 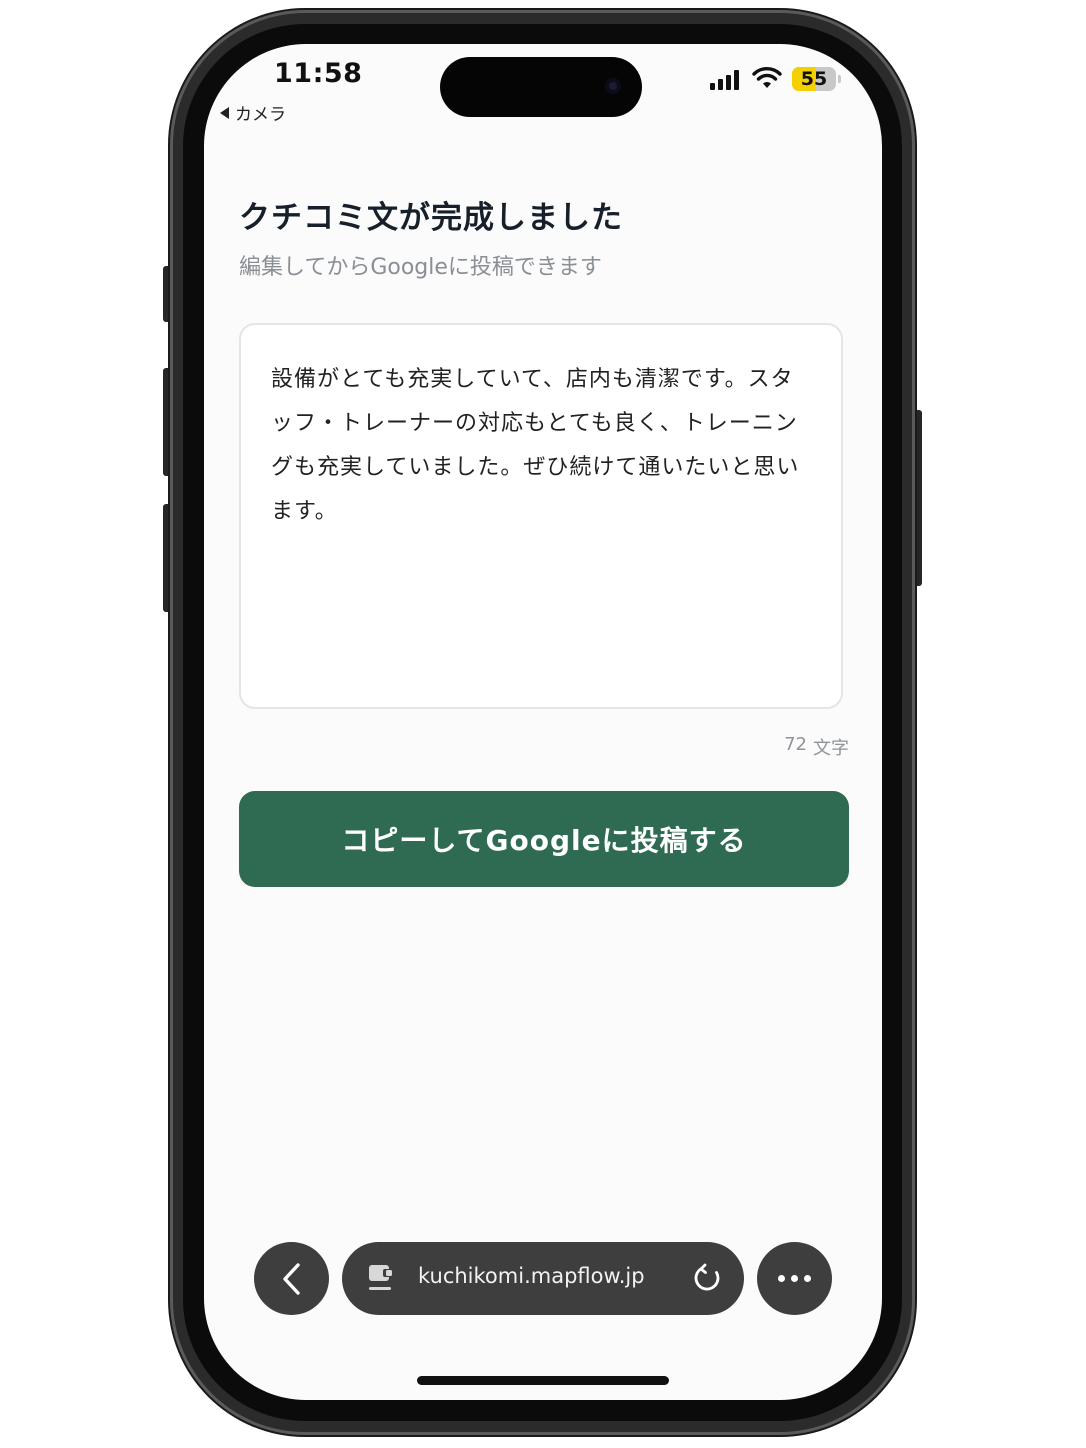 What do you see at coordinates (708, 1278) in the screenshot?
I see `reload-icon` at bounding box center [708, 1278].